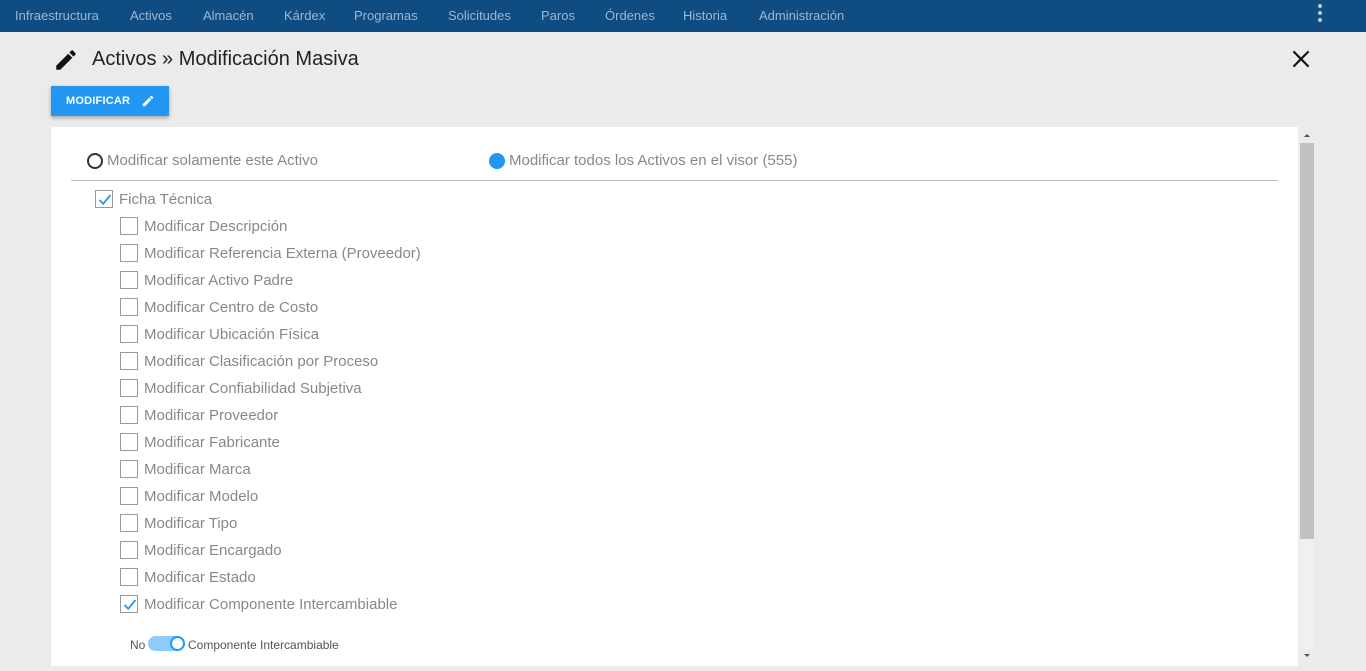 Image resolution: width=1366 pixels, height=671 pixels. What do you see at coordinates (129, 388) in the screenshot?
I see `checkbox-confiabilidad-subjetiva` at bounding box center [129, 388].